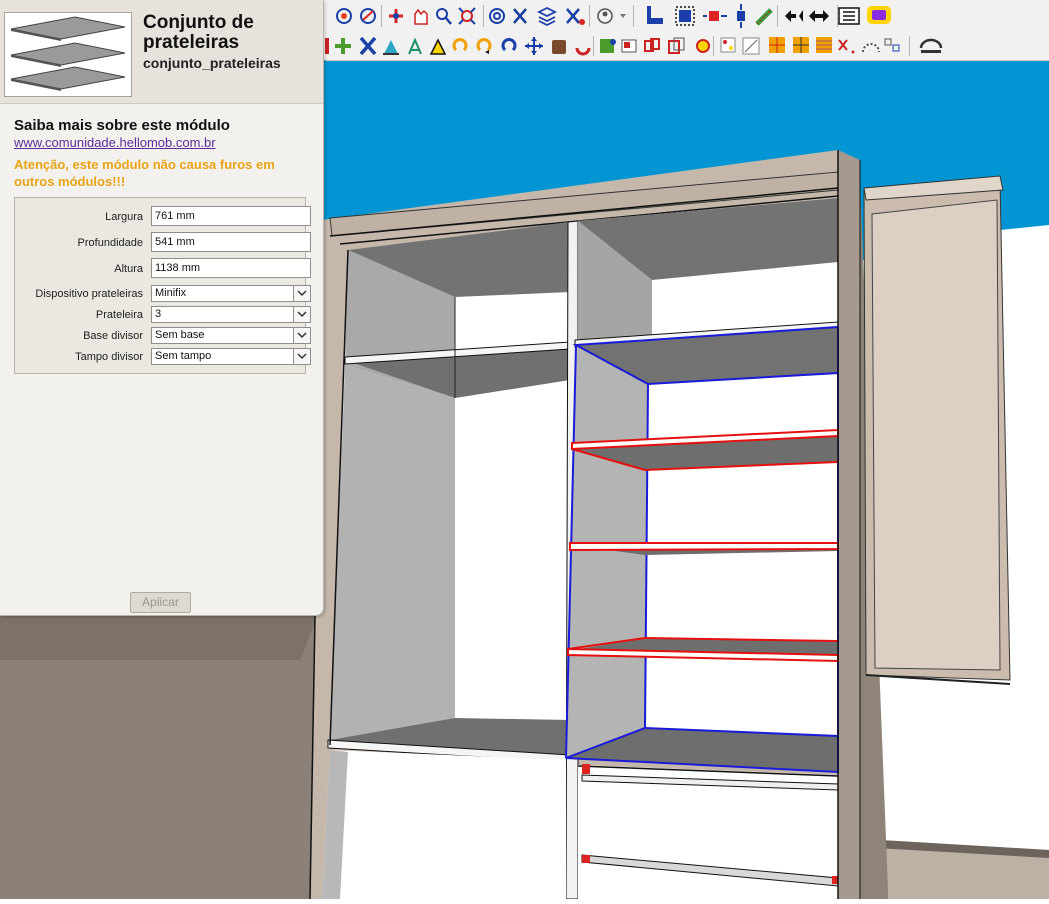 The height and width of the screenshot is (904, 1049). I want to click on divider-base-select: Sem base, so click(231, 335).